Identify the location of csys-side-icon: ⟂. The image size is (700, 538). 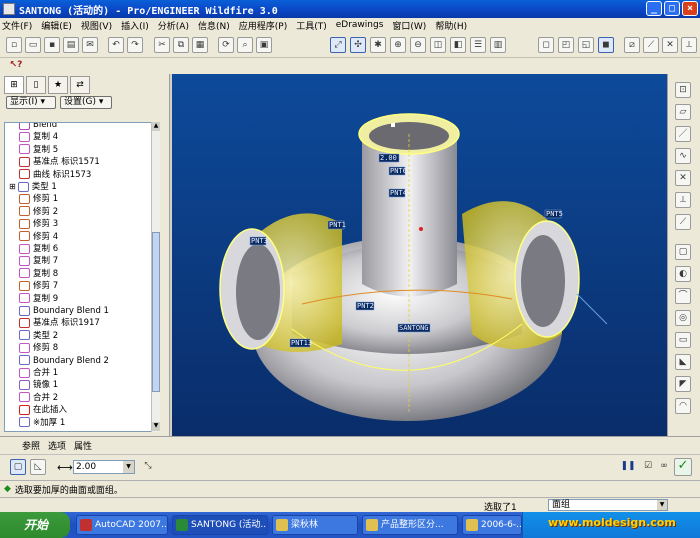
(683, 200).